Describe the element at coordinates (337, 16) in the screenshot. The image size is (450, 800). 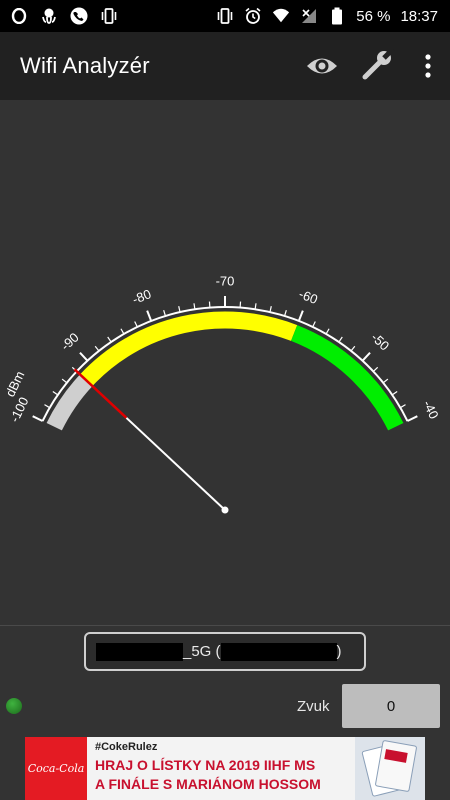
I see `battery-icon` at that location.